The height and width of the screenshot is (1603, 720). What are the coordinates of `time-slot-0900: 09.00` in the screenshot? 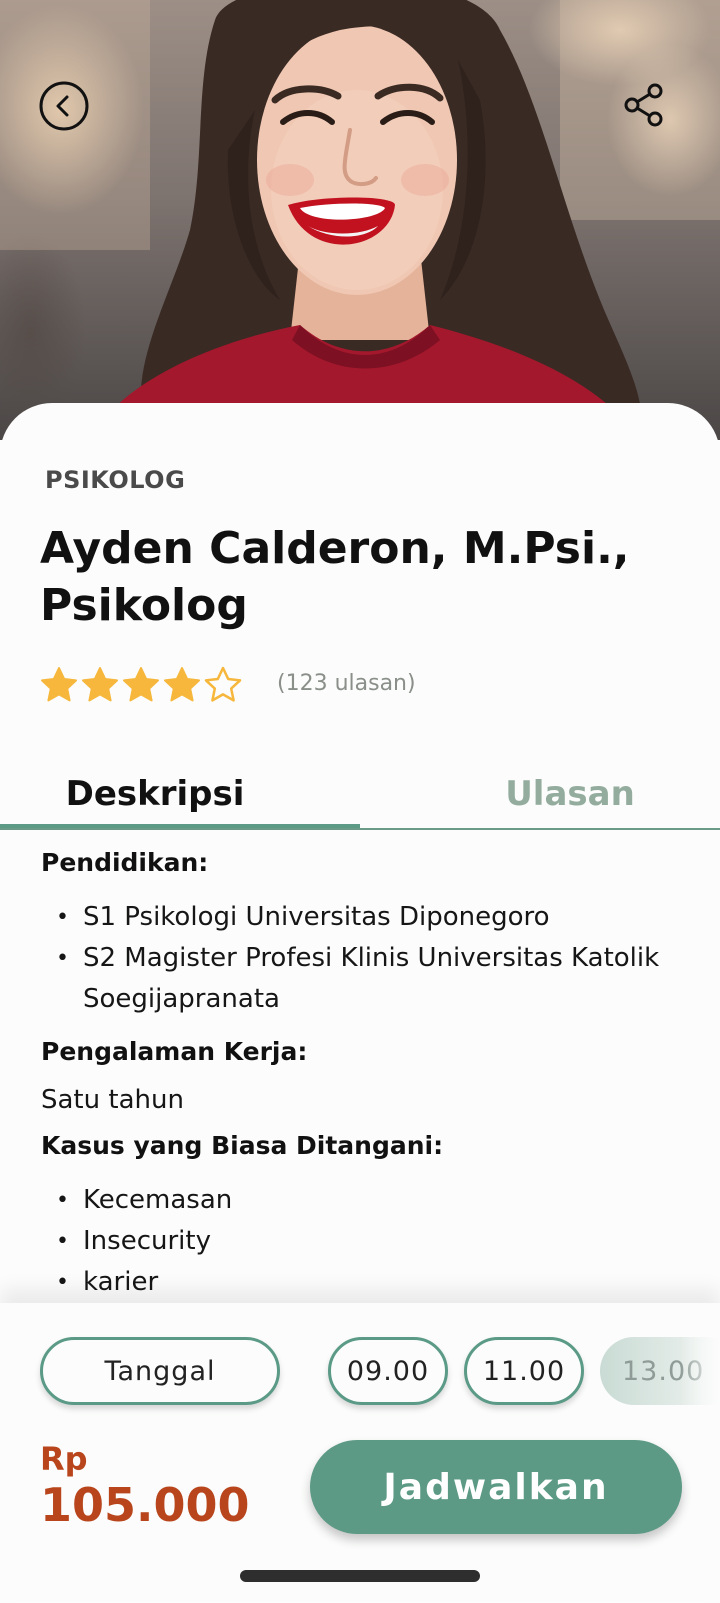 It's located at (388, 1371).